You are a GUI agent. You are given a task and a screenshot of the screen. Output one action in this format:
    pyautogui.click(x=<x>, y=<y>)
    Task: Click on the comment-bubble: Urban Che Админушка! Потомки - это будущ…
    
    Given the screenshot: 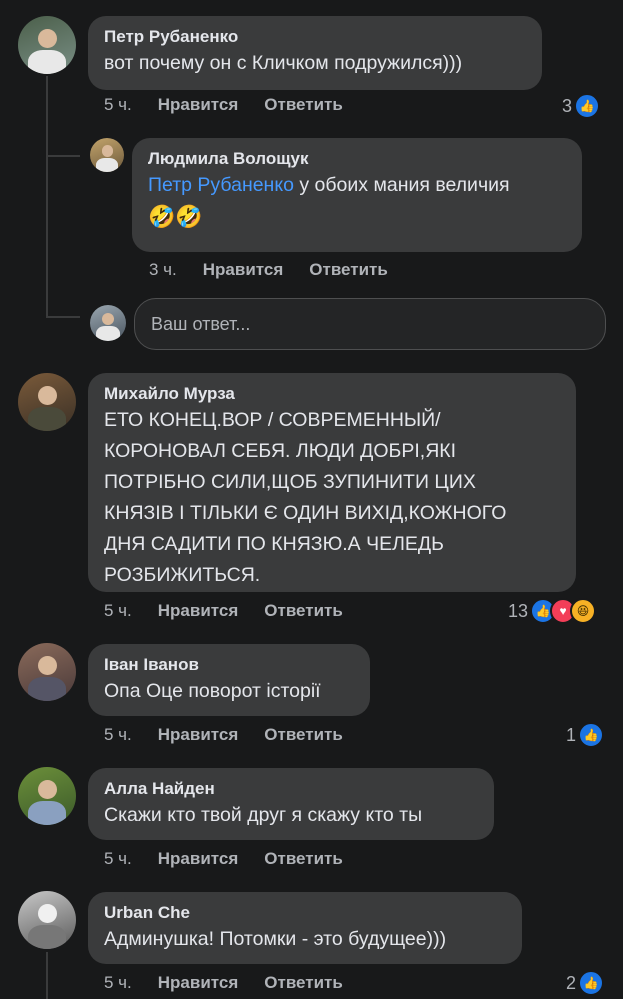 What is the action you would take?
    pyautogui.click(x=305, y=928)
    